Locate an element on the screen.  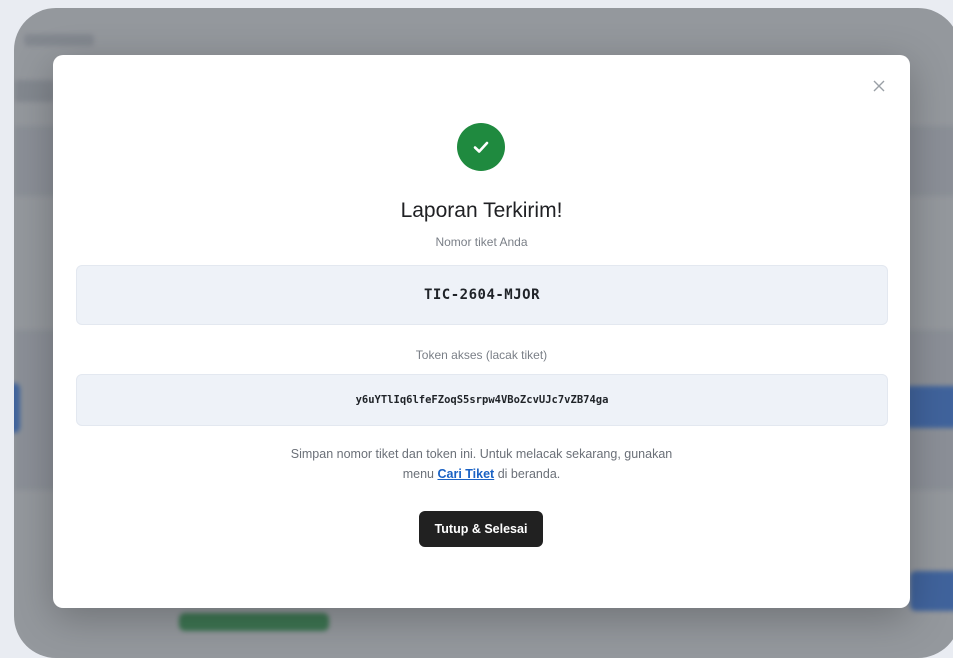
note-prefix: menu is located at coordinates (420, 474).